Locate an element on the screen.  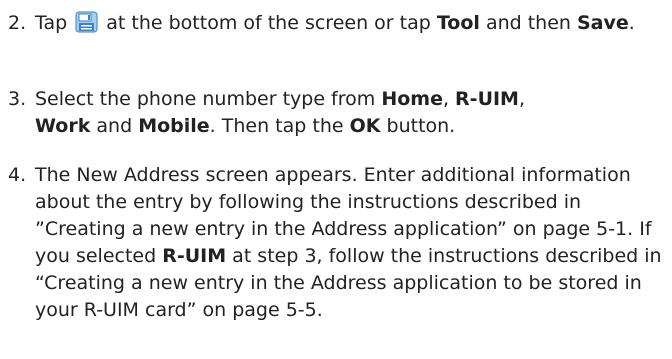
step-number: 2. is located at coordinates (17, 23).